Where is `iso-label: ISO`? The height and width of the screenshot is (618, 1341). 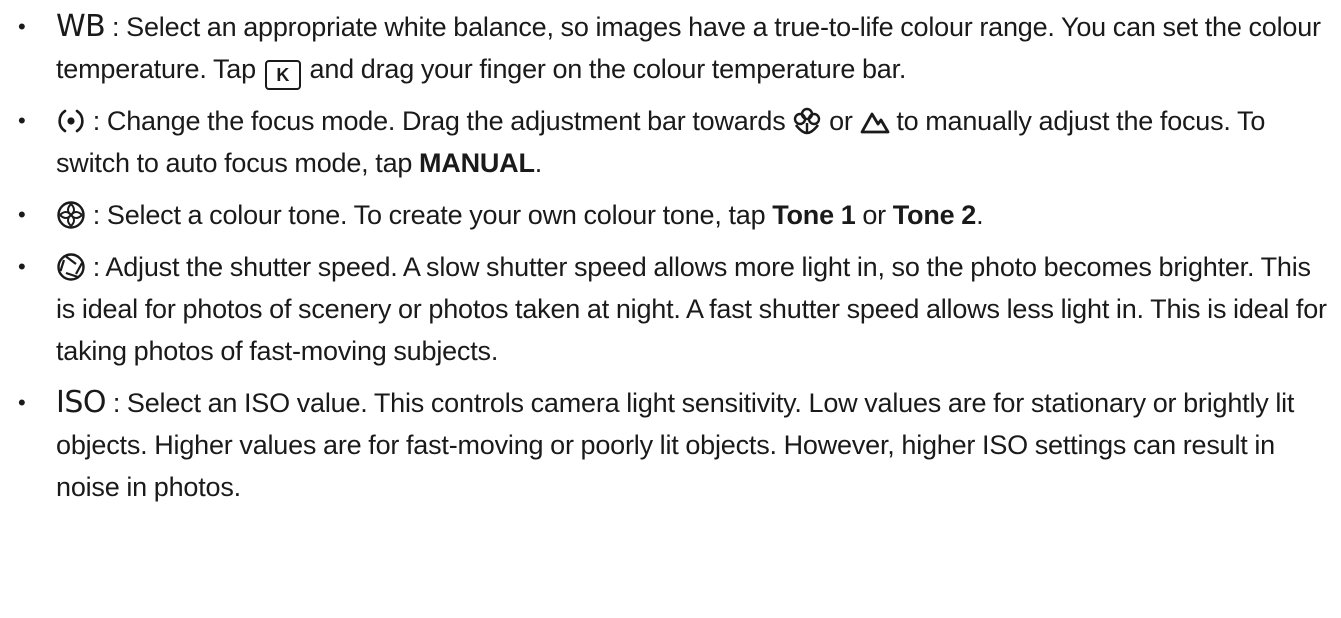
iso-label: ISO is located at coordinates (81, 402).